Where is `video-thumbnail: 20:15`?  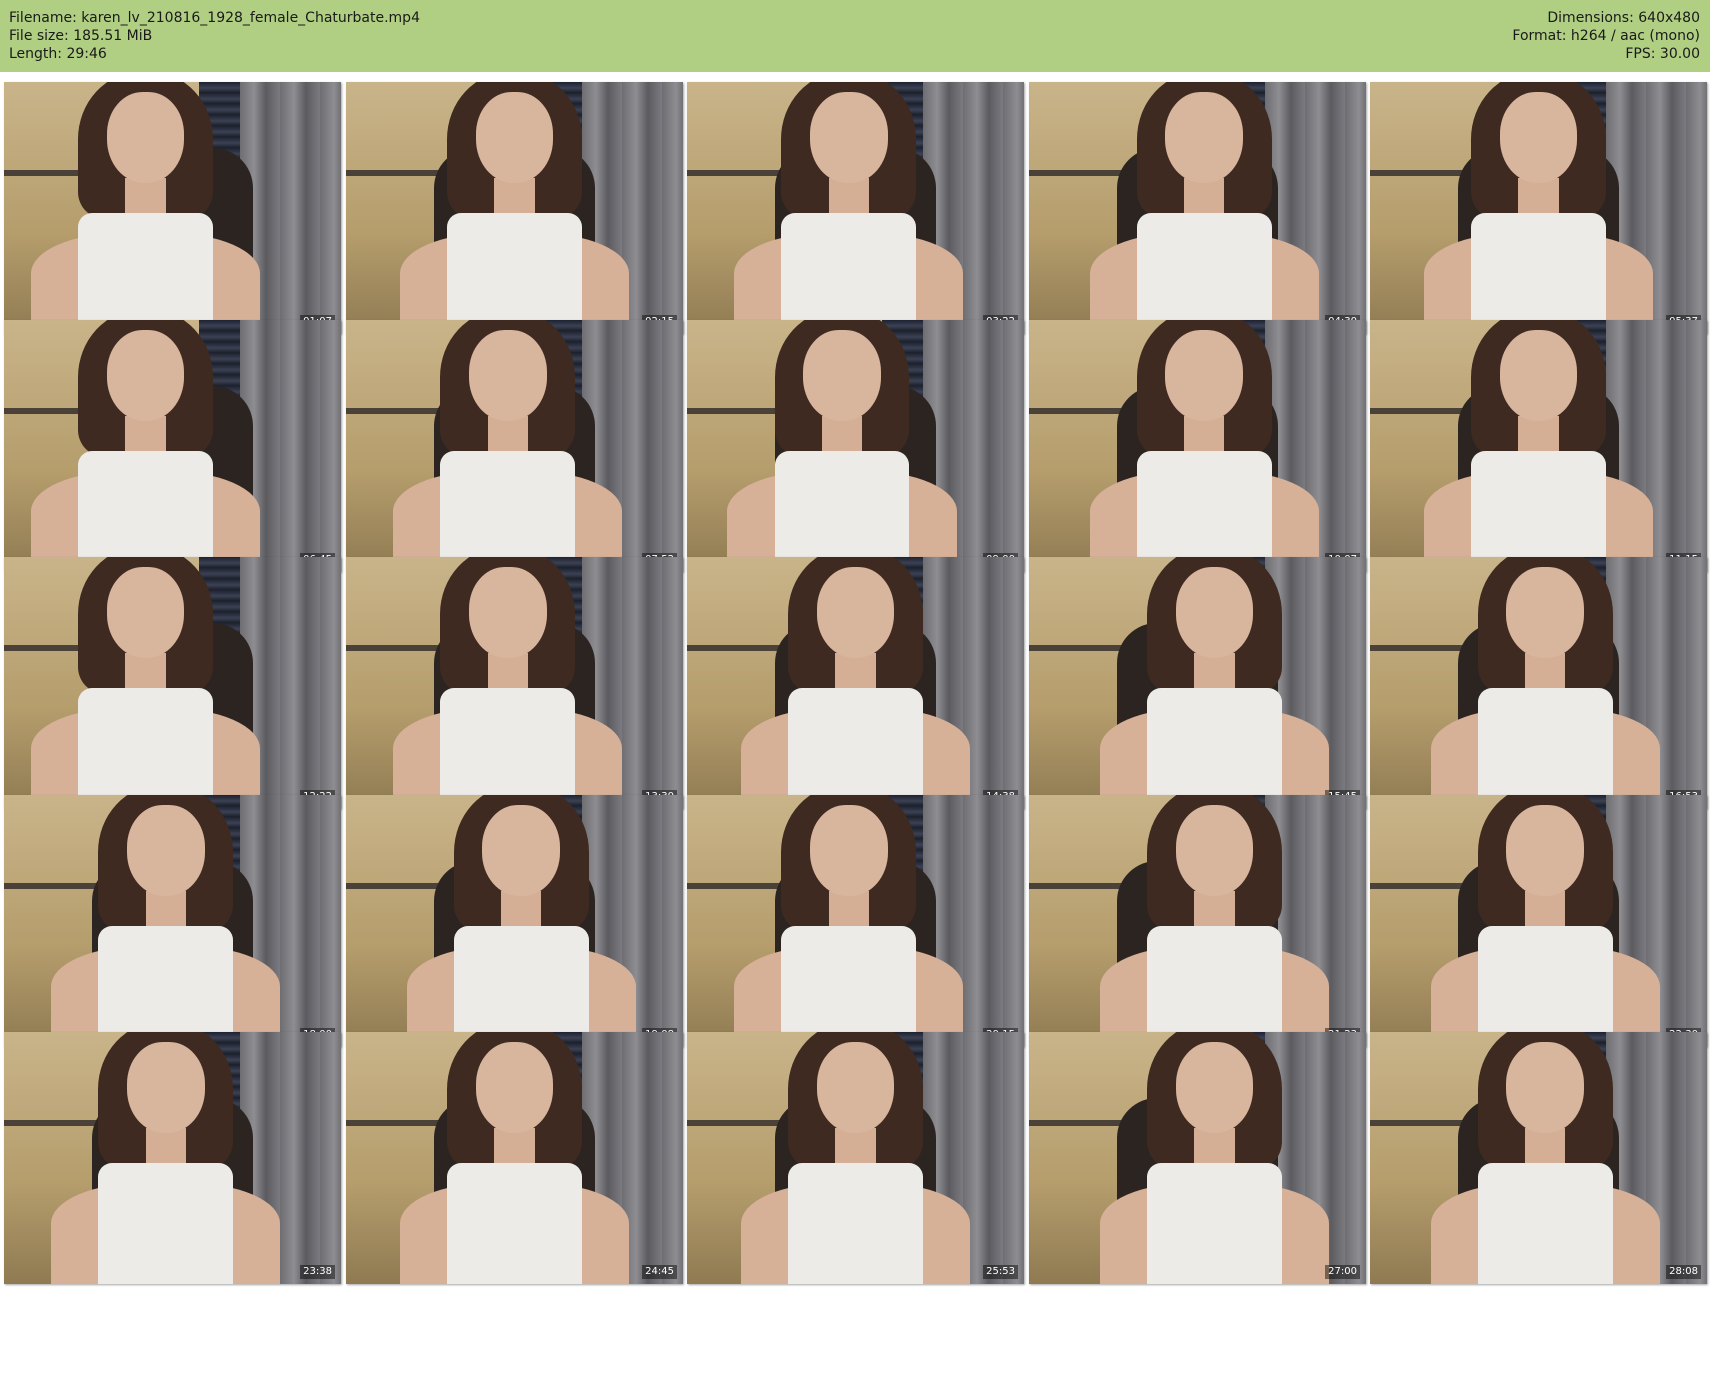 video-thumbnail: 20:15 is located at coordinates (855, 921).